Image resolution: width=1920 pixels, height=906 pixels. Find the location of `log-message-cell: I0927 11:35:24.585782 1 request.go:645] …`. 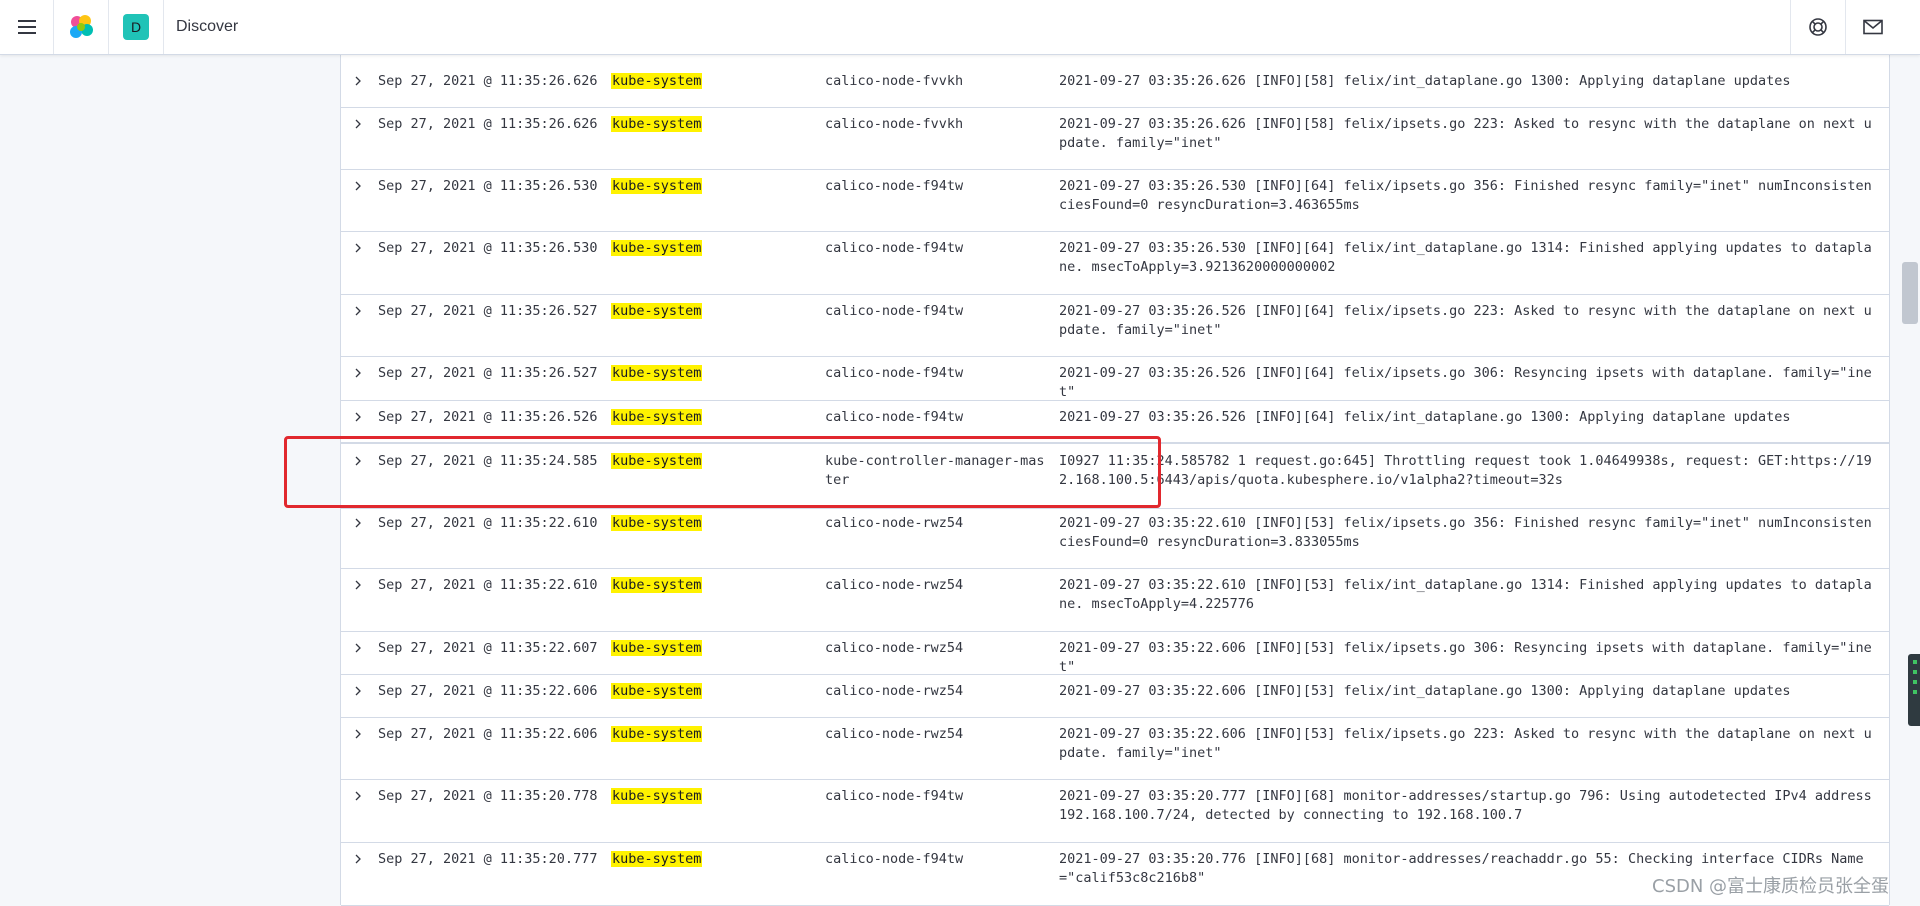

log-message-cell: I0927 11:35:24.585782 1 request.go:645] … is located at coordinates (1465, 470).